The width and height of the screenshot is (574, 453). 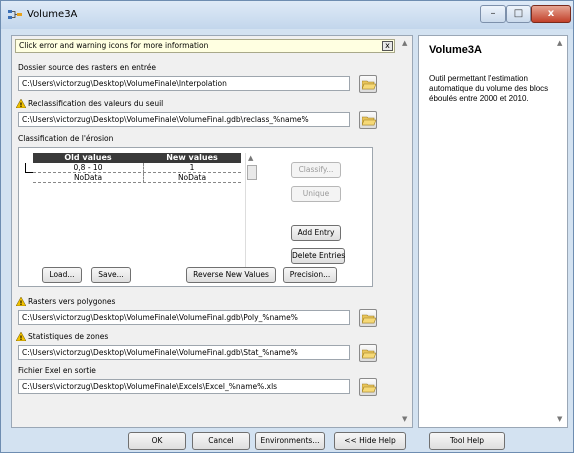 I want to click on param-label-erosion-classification: Classification de l'érosion, so click(x=66, y=138).